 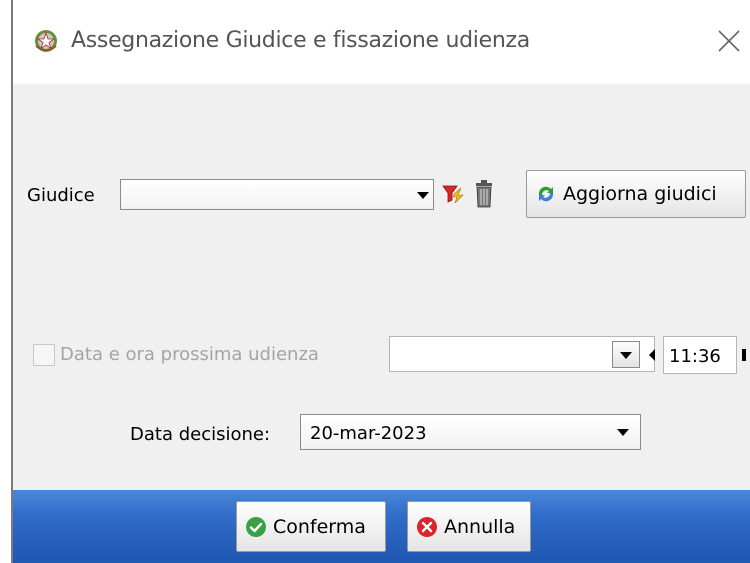 I want to click on chevron-down-icon, so click(x=626, y=355).